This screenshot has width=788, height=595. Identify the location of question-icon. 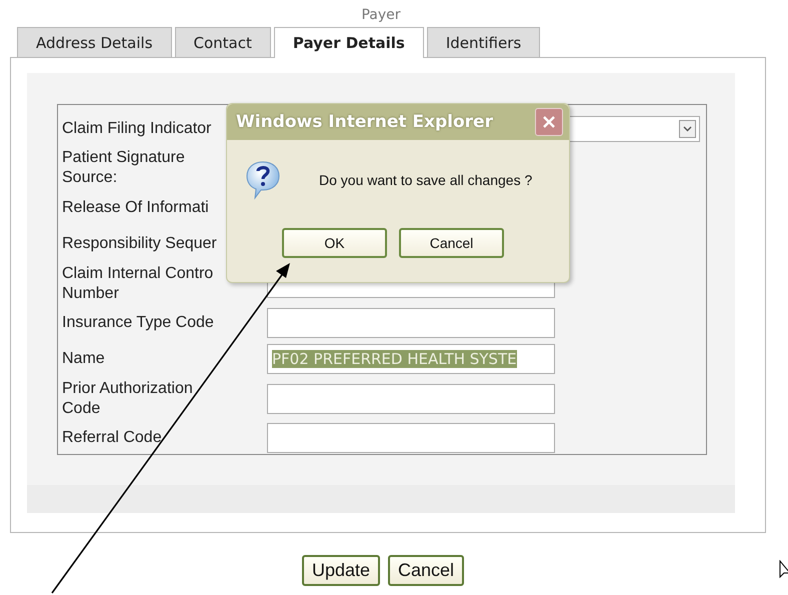
(263, 180).